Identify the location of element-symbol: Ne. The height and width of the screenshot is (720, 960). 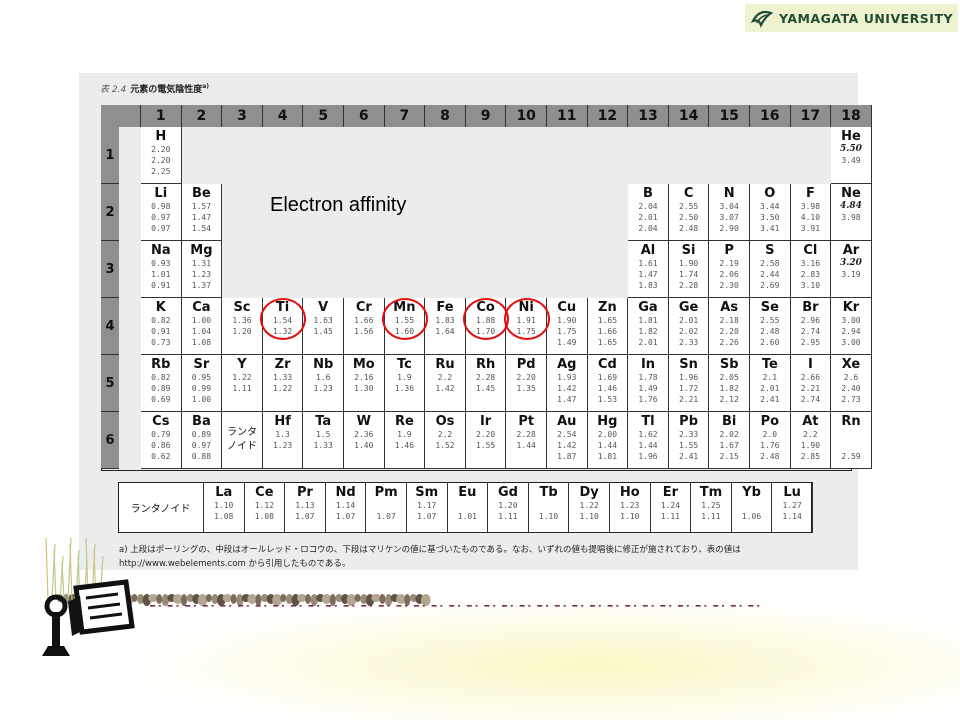
(851, 193).